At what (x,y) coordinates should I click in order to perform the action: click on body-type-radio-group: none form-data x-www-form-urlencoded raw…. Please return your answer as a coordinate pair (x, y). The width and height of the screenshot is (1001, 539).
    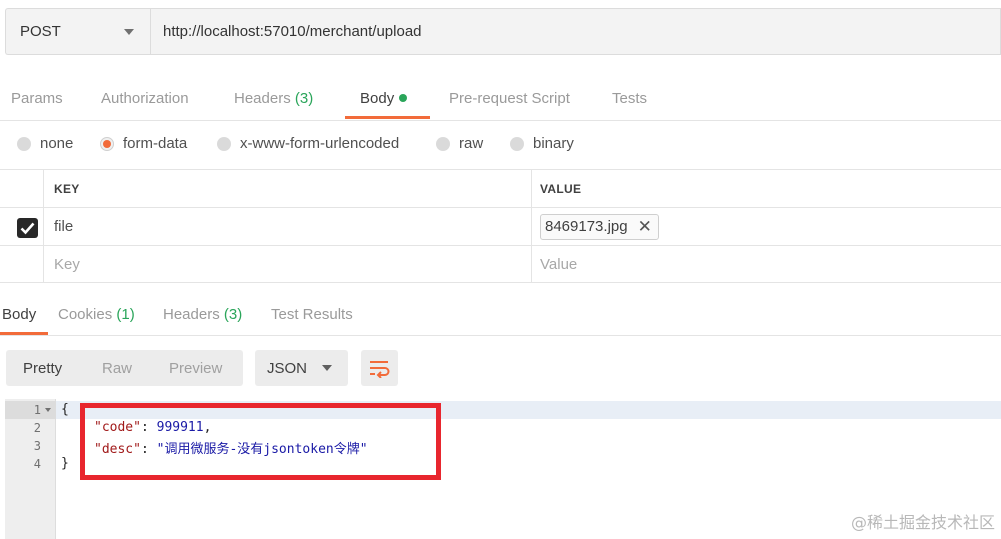
    Looking at the image, I should click on (500, 145).